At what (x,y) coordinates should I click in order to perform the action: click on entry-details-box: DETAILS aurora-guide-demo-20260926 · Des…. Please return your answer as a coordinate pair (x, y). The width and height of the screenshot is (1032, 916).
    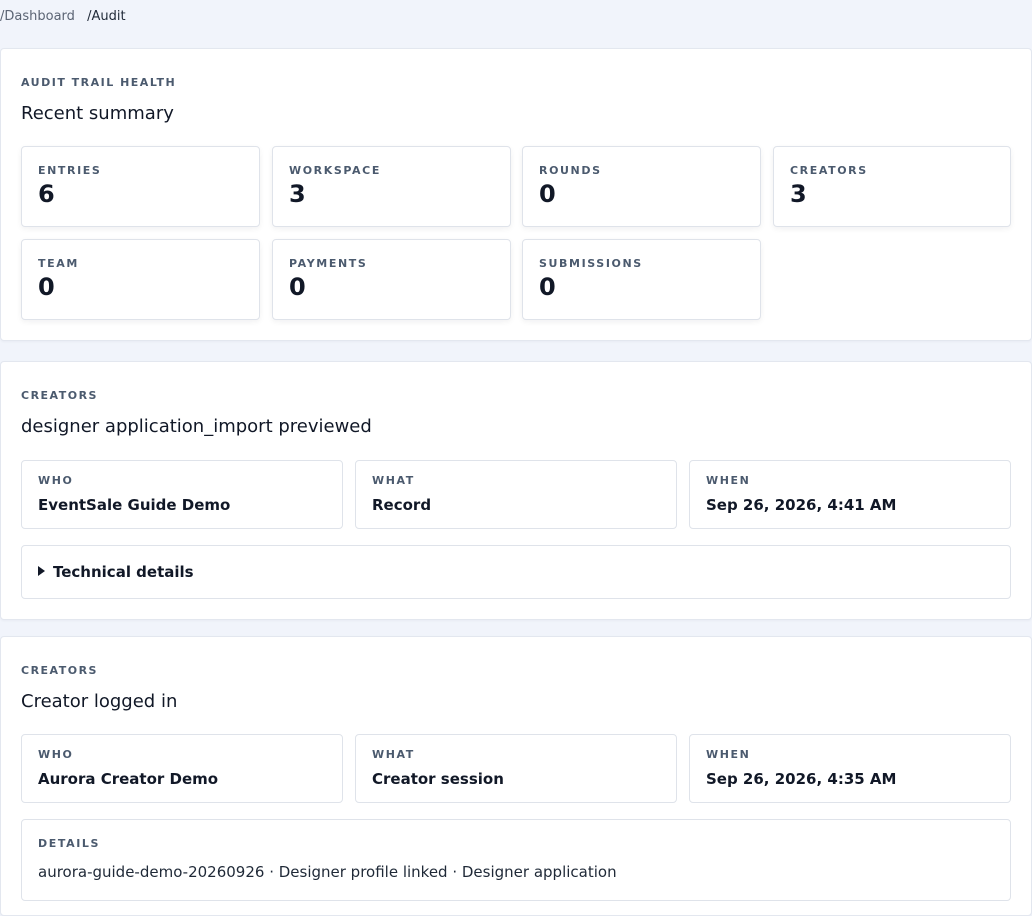
    Looking at the image, I should click on (516, 860).